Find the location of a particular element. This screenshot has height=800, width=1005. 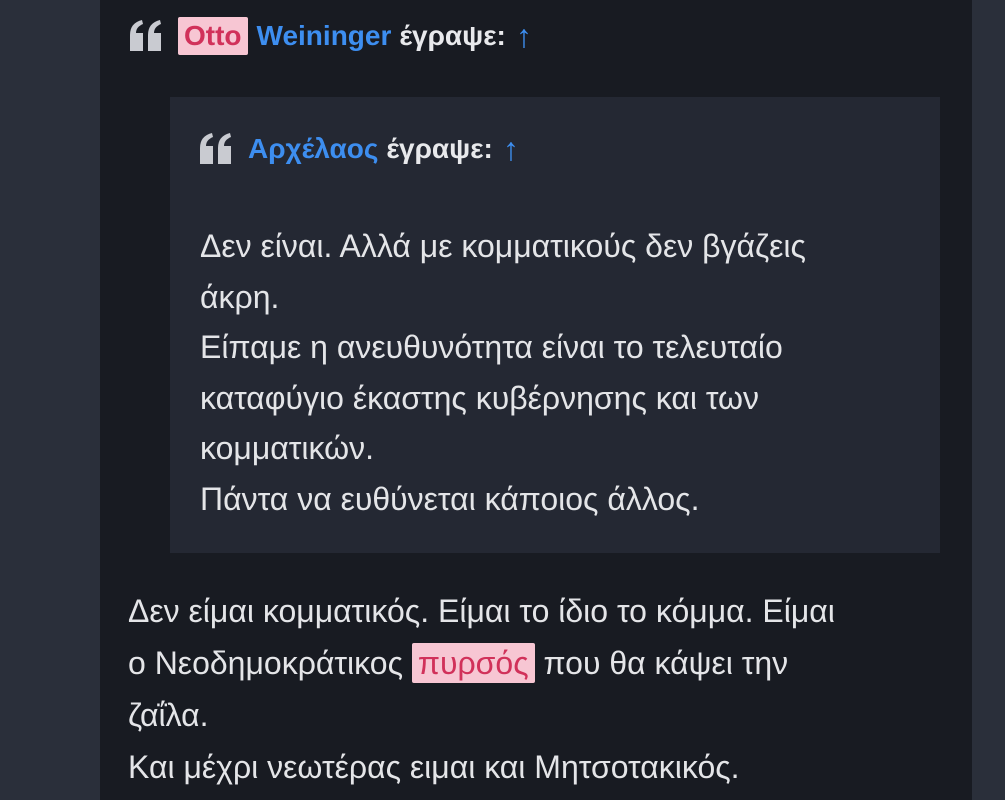

quote-line: κομματικών. is located at coordinates (287, 448).